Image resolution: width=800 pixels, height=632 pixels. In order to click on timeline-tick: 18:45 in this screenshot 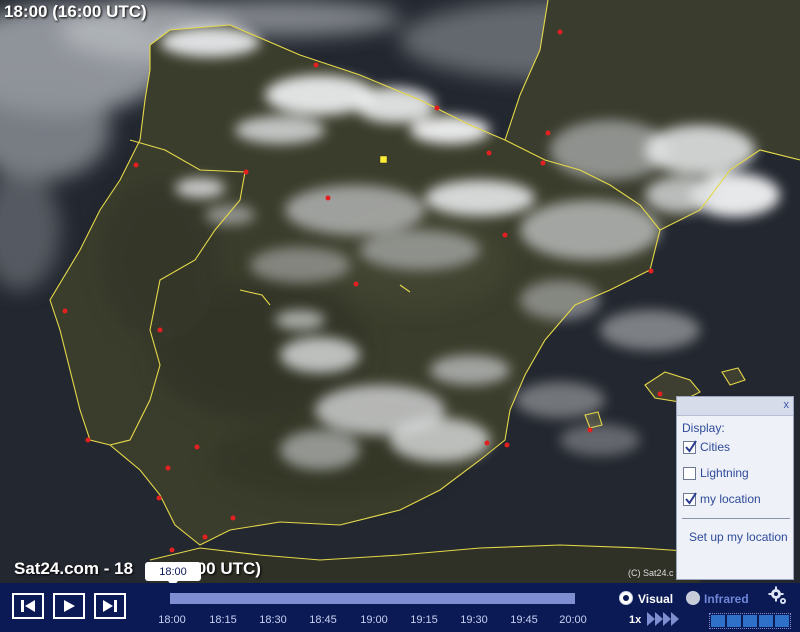, I will do `click(323, 620)`.